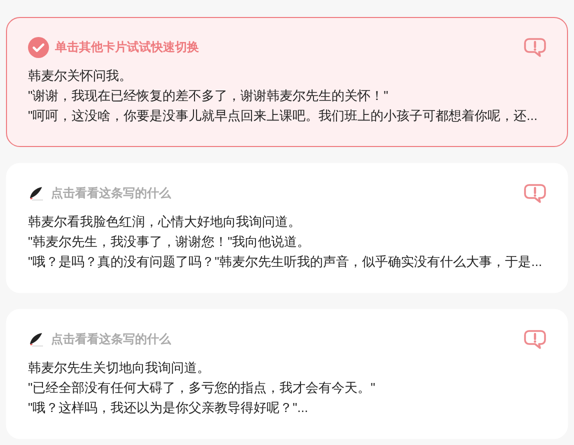 Image resolution: width=574 pixels, height=445 pixels. Describe the element at coordinates (164, 222) in the screenshot. I see `story-line: 韩麦尔看我脸色红润，心情大好地向我询问道。` at that location.